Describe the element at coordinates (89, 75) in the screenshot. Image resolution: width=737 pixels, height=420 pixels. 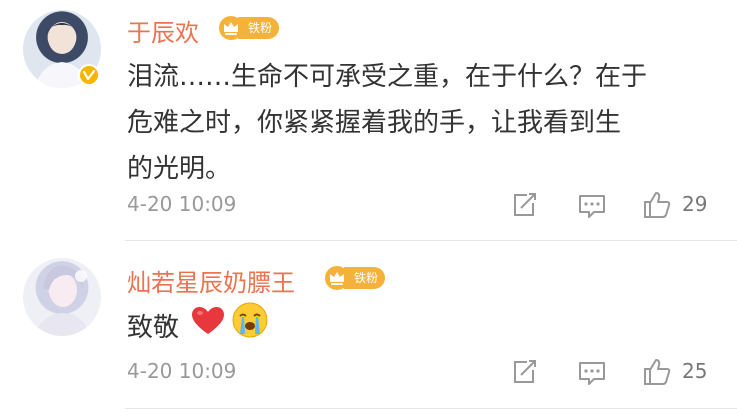
I see `verified-badge-icon` at that location.